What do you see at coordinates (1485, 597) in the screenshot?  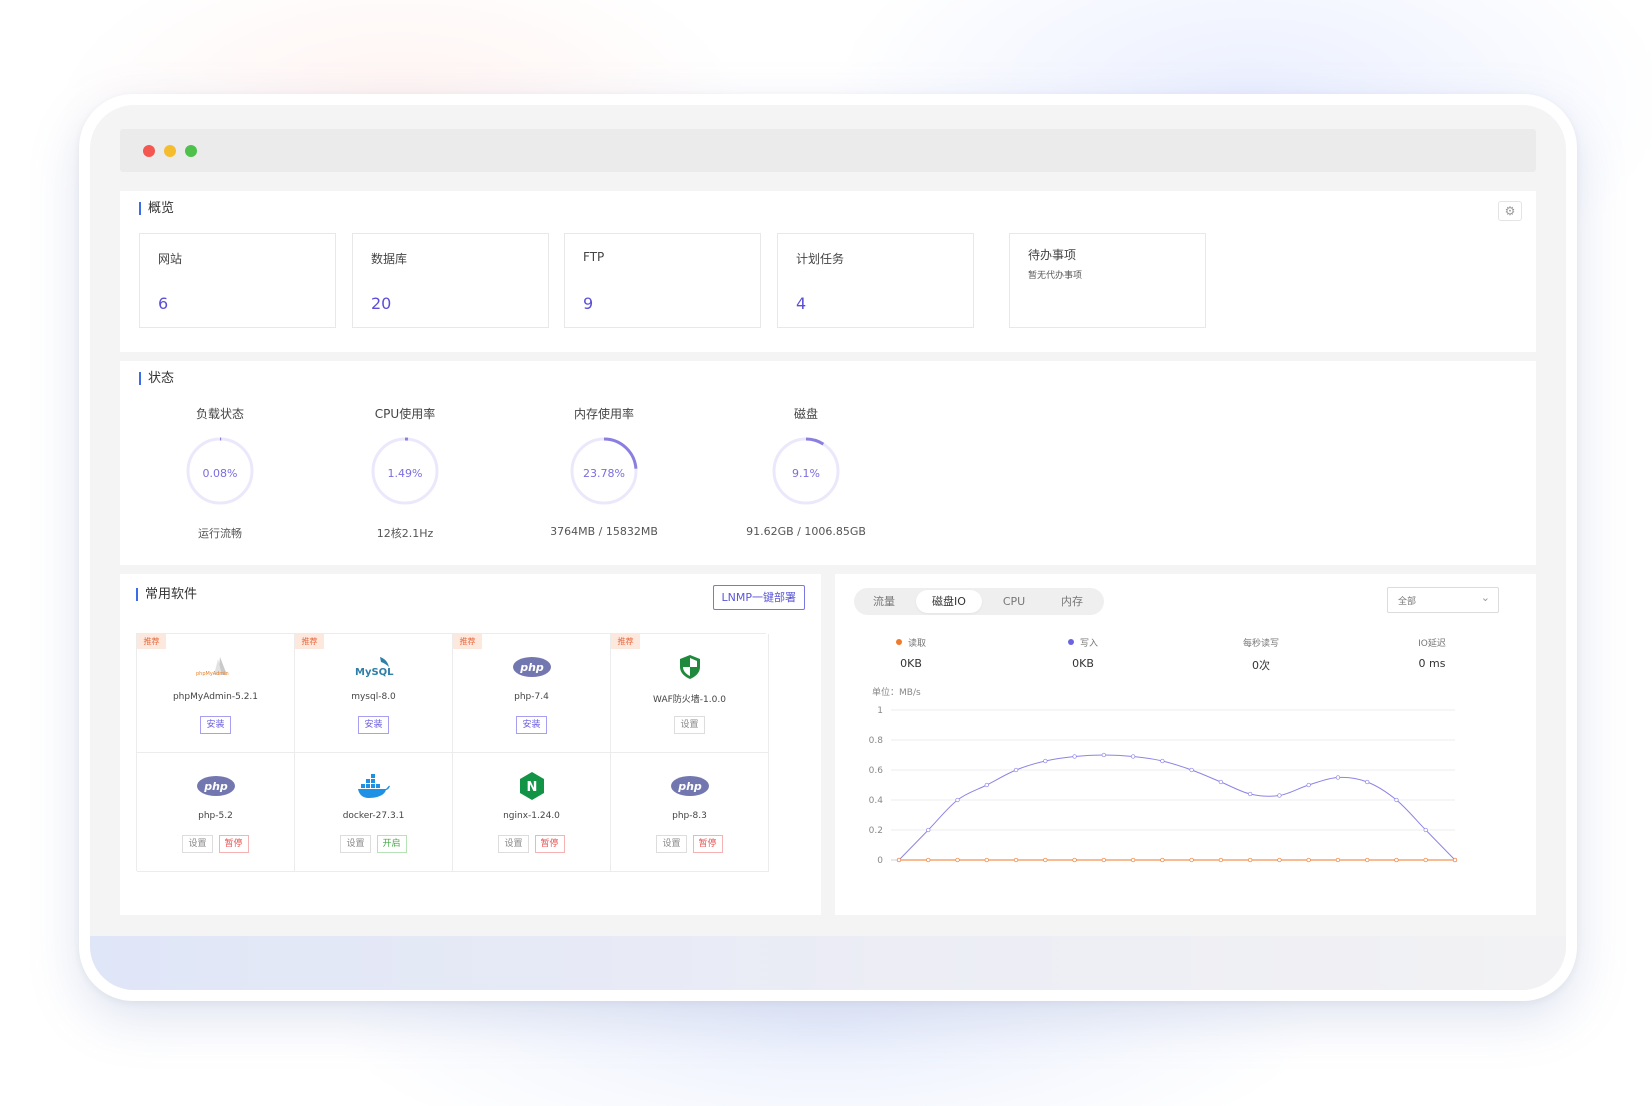 I see `chevron-down-icon: ⌄` at bounding box center [1485, 597].